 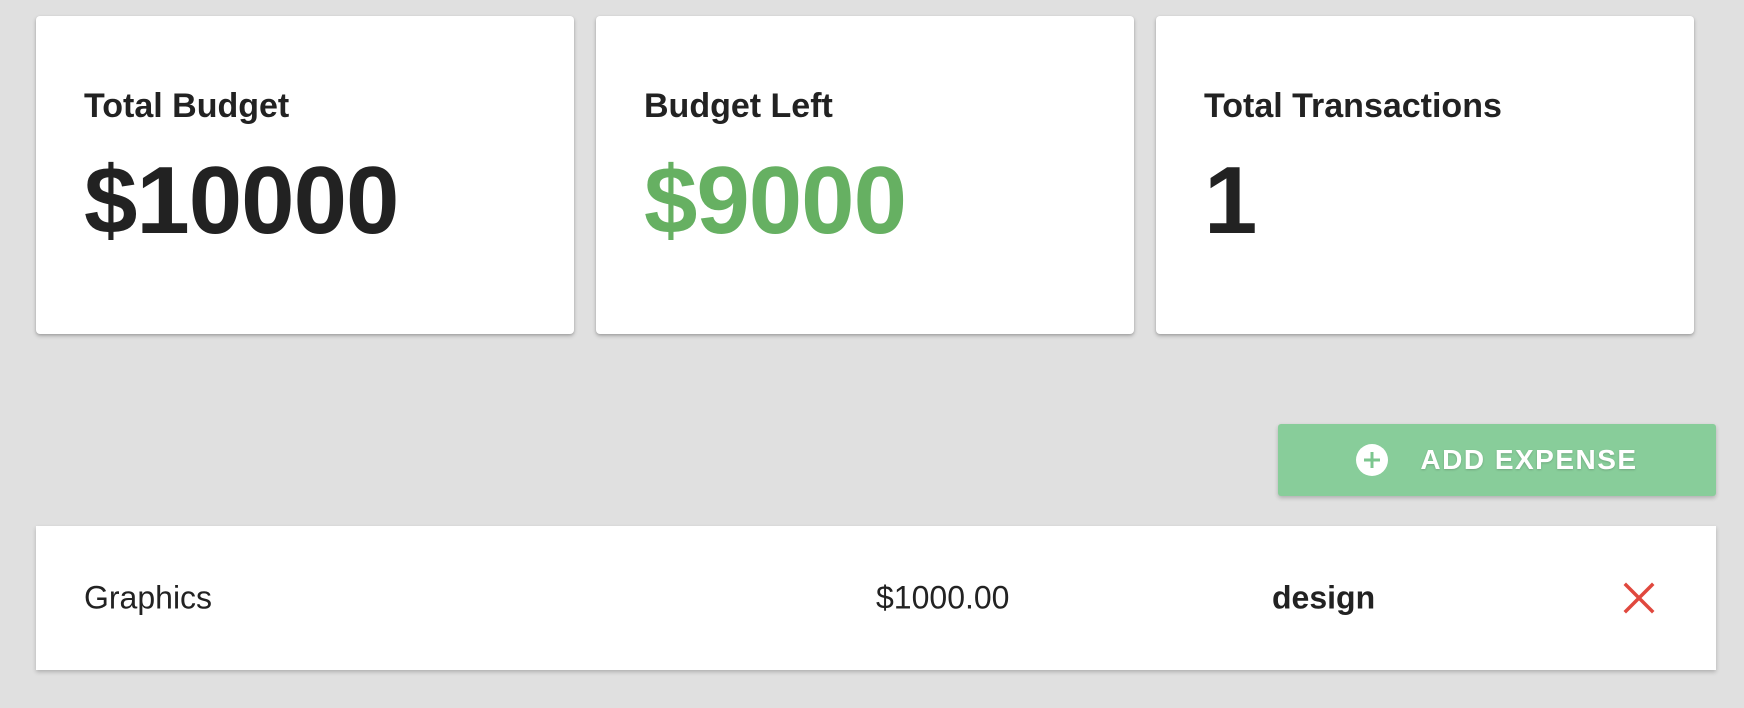 I want to click on total-budget-value: $10000, so click(x=241, y=200).